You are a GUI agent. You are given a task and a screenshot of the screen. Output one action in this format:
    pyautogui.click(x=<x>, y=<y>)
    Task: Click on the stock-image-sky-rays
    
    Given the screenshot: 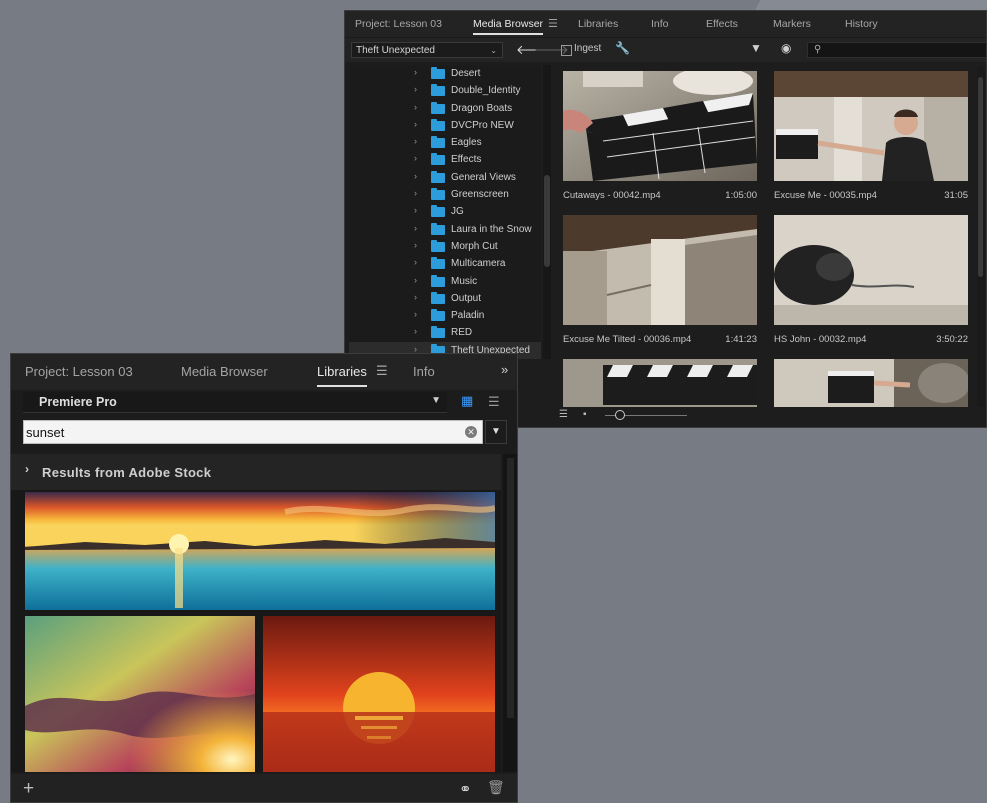 What is the action you would take?
    pyautogui.click(x=140, y=694)
    